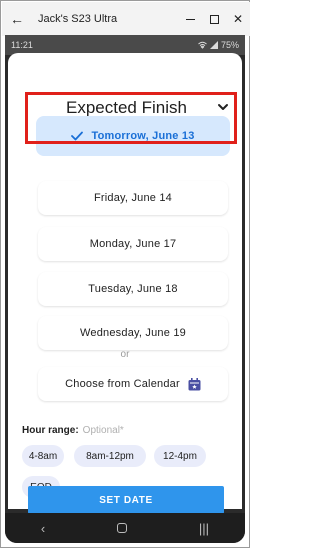  I want to click on signal-icon, so click(213, 45).